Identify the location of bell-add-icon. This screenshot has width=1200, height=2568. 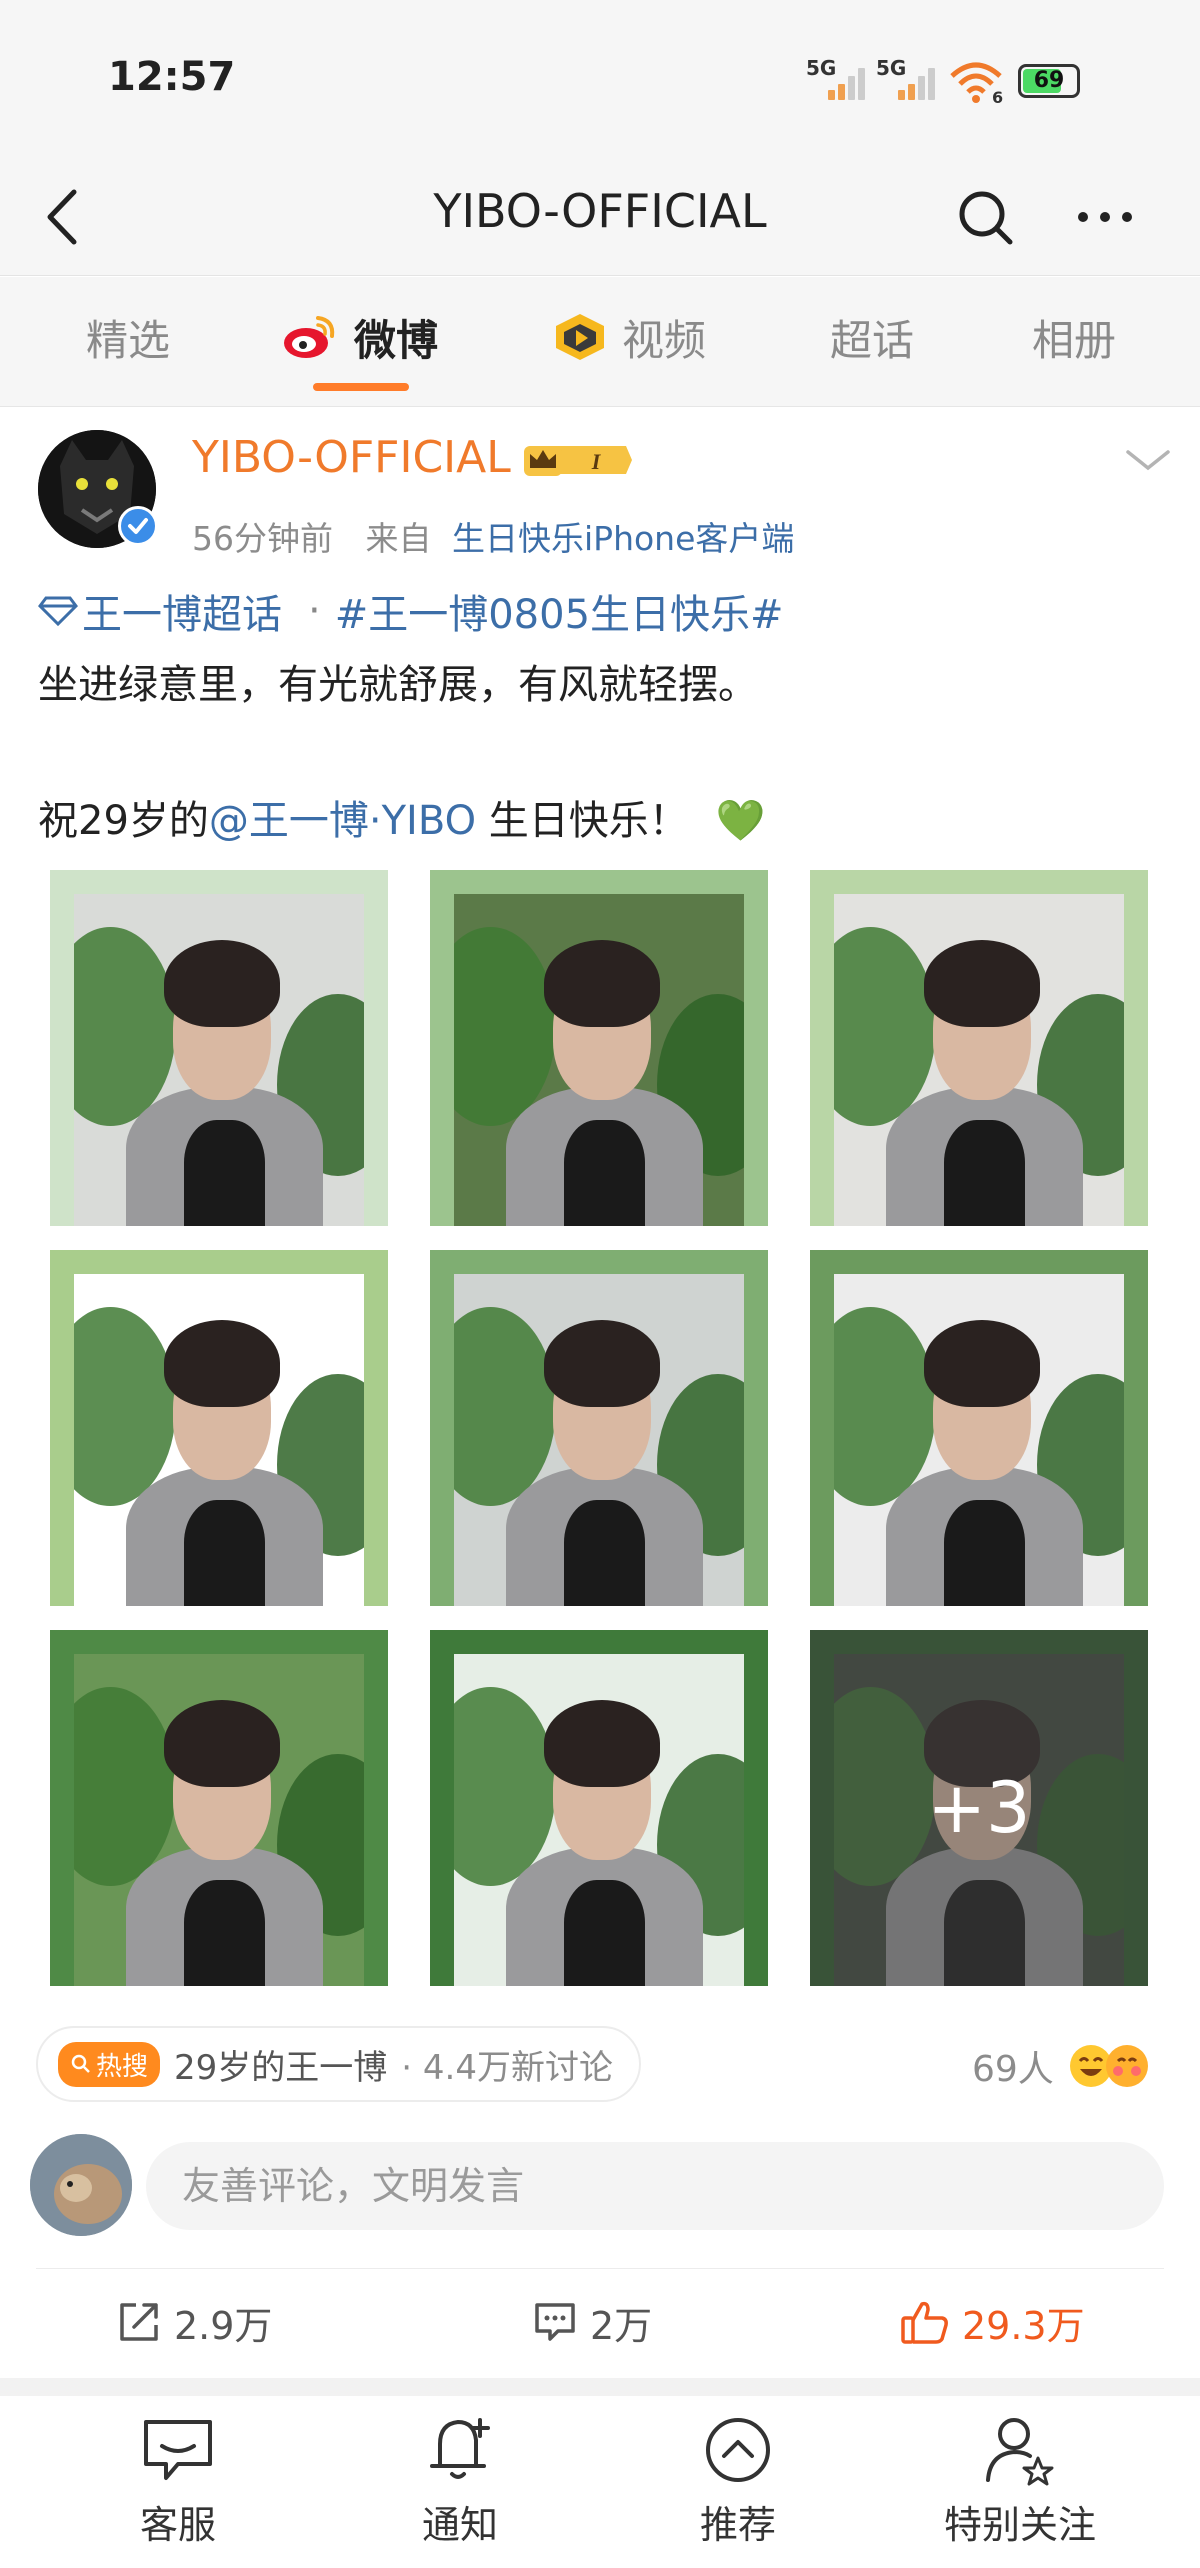
(460, 2448).